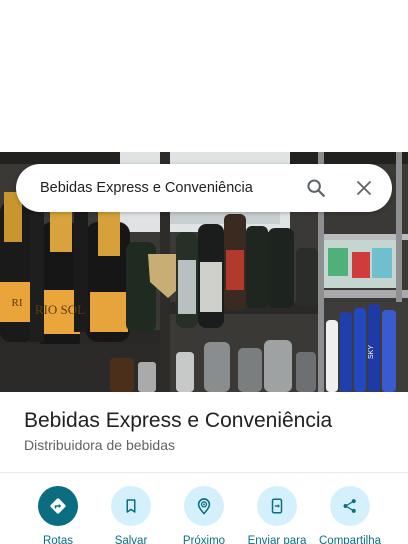 This screenshot has width=408, height=544. I want to click on send-to-phone-button: Enviar para, so click(277, 515).